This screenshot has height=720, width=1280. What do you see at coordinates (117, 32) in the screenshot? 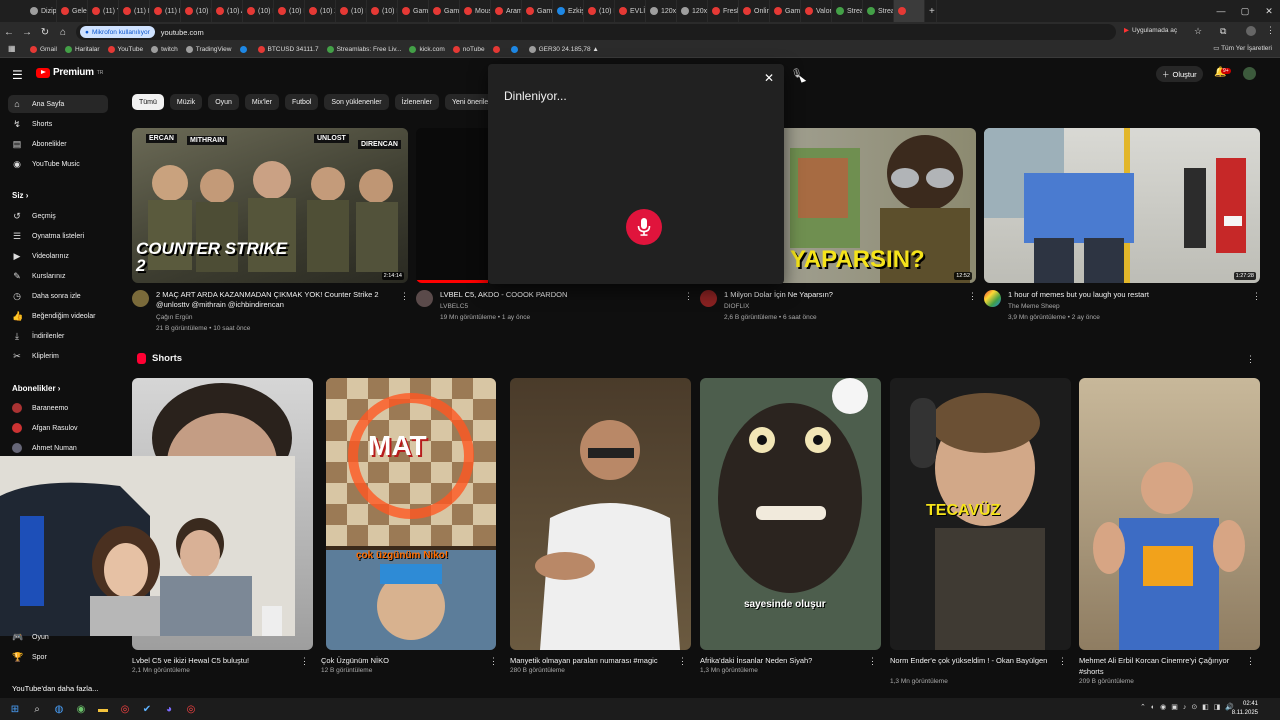
I see `mic-in-use-chip: ● Mikrofon kullanılıyor` at bounding box center [117, 32].